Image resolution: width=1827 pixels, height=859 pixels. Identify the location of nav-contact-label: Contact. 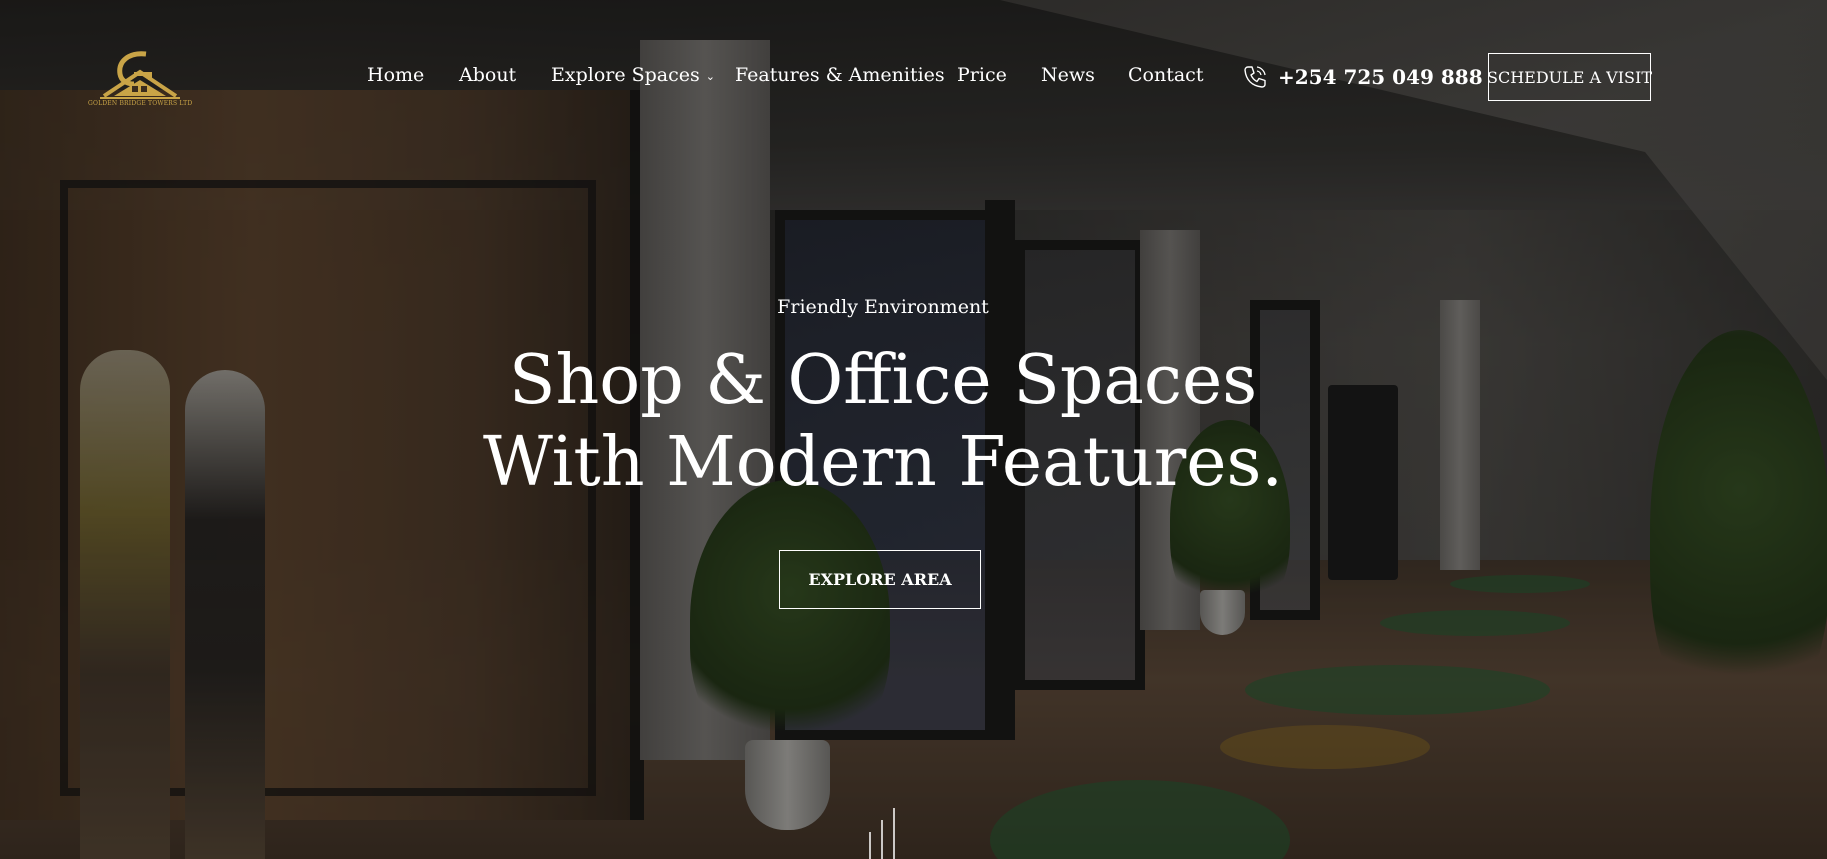
(1166, 75).